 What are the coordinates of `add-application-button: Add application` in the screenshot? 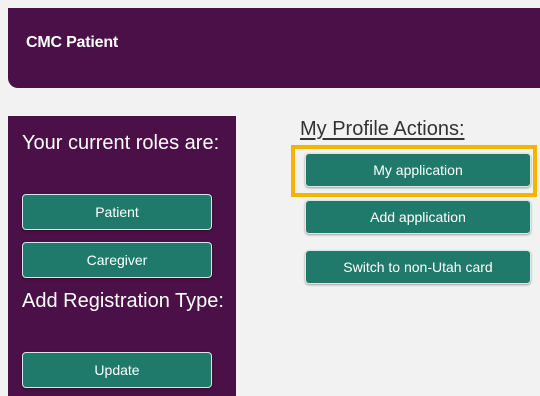 It's located at (418, 217).